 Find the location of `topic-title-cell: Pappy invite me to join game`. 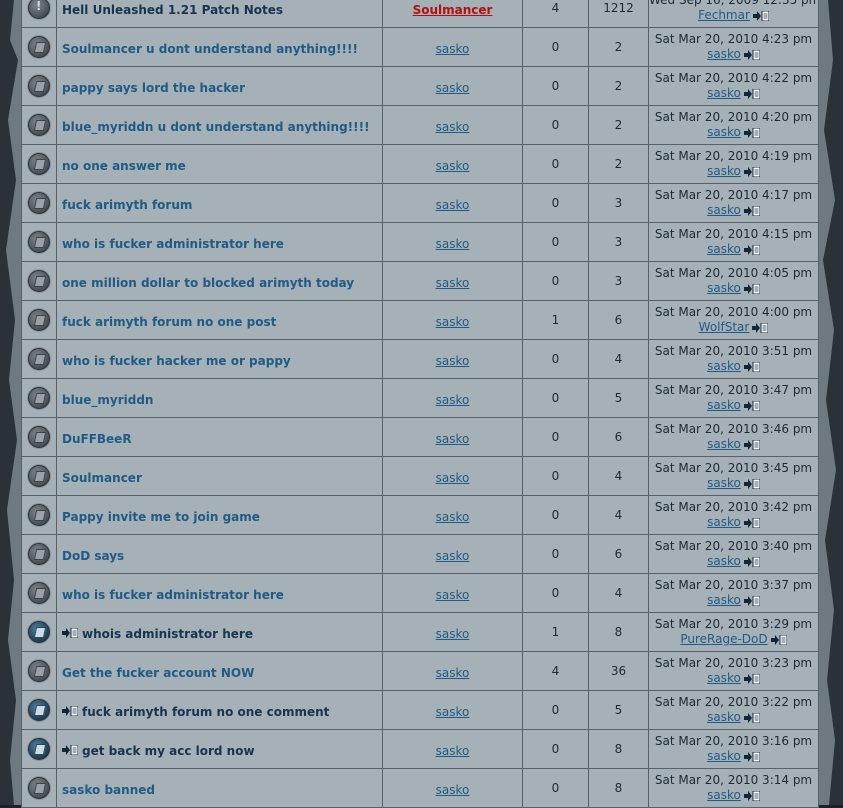

topic-title-cell: Pappy invite me to join game is located at coordinates (219, 515).